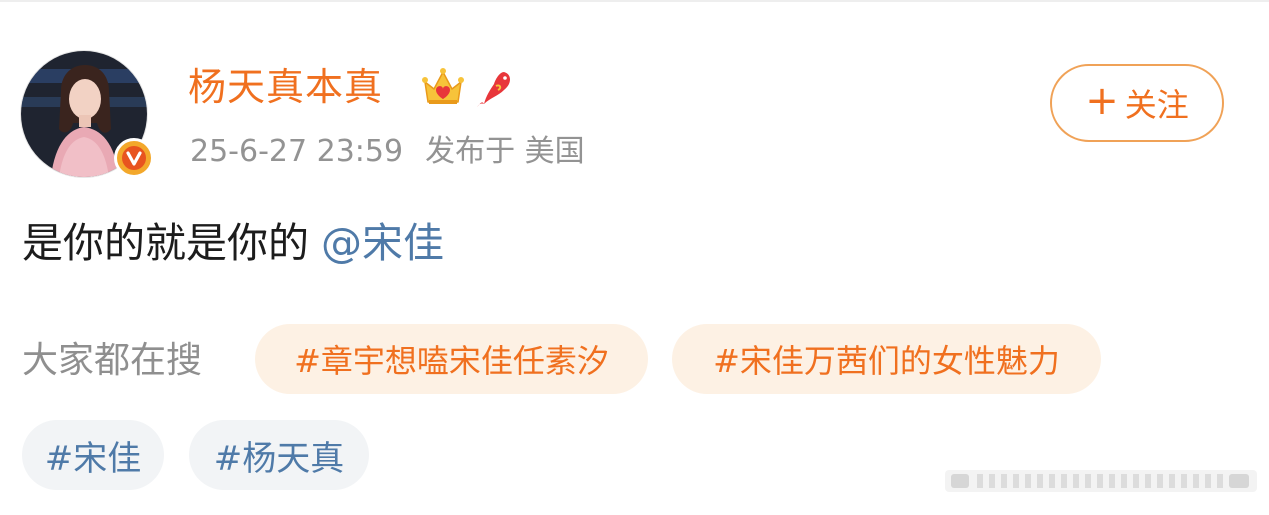 Image resolution: width=1269 pixels, height=515 pixels. Describe the element at coordinates (495, 87) in the screenshot. I see `koi-fish-icon` at that location.